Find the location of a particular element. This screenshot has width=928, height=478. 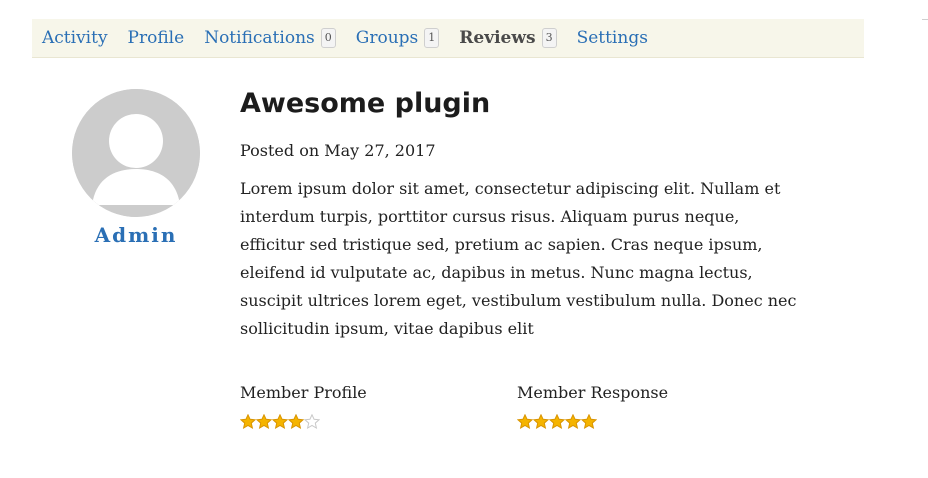

tab-settings: Settings is located at coordinates (612, 38).